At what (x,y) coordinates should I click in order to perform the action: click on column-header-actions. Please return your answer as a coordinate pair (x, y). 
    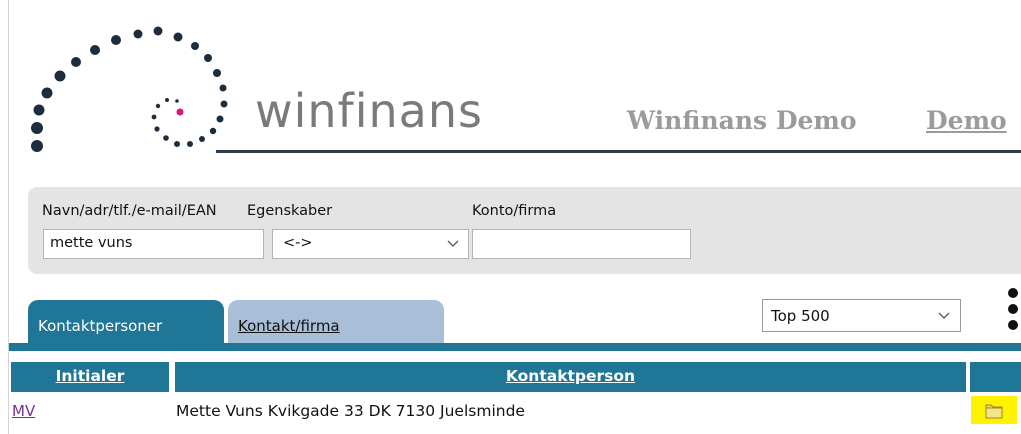
    Looking at the image, I should click on (995, 377).